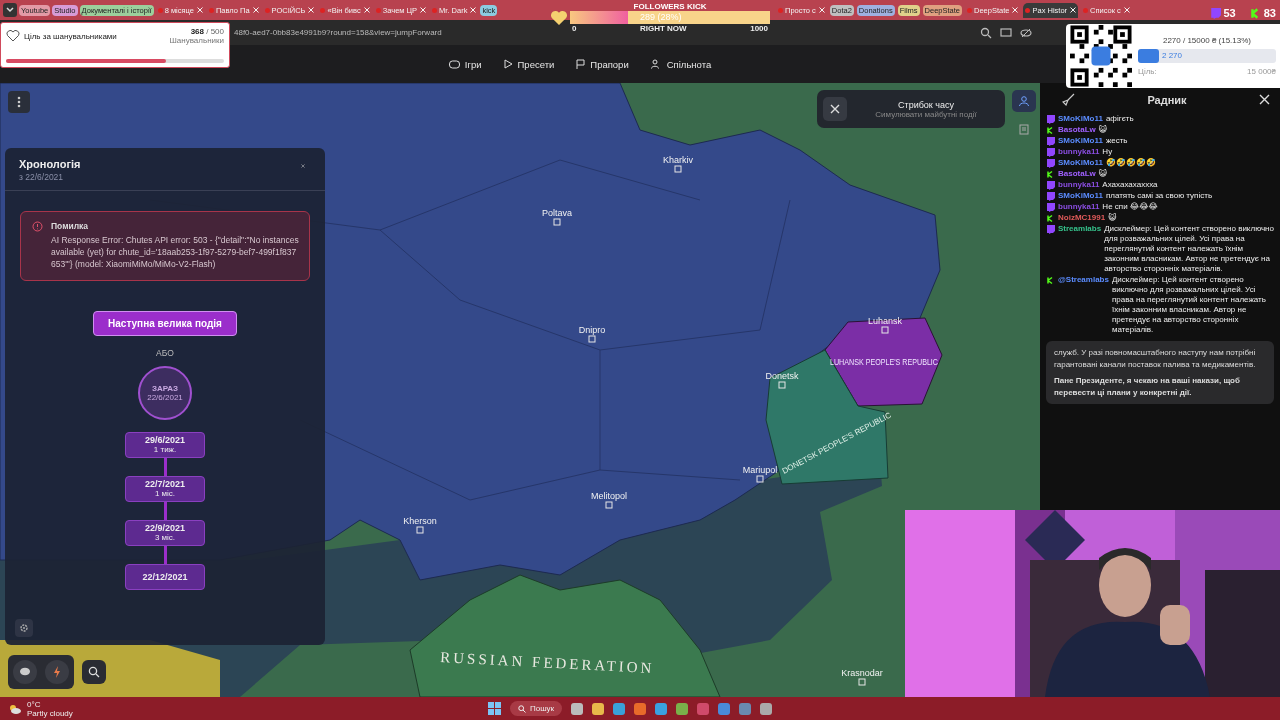  What do you see at coordinates (165, 532) in the screenshot?
I see `time-step-button: 22/9/2021 3 міс.` at bounding box center [165, 532].